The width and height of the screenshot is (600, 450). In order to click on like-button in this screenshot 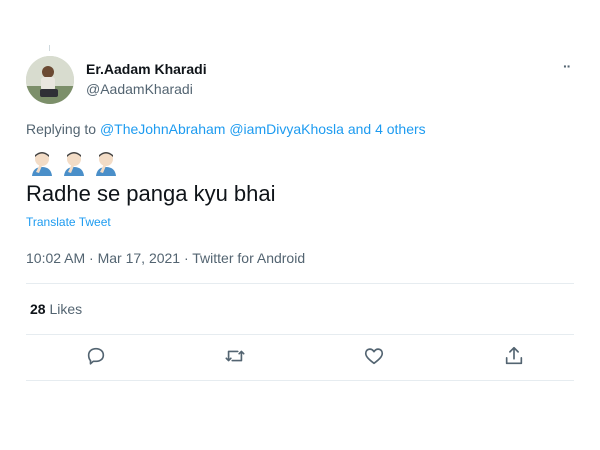, I will do `click(375, 357)`.